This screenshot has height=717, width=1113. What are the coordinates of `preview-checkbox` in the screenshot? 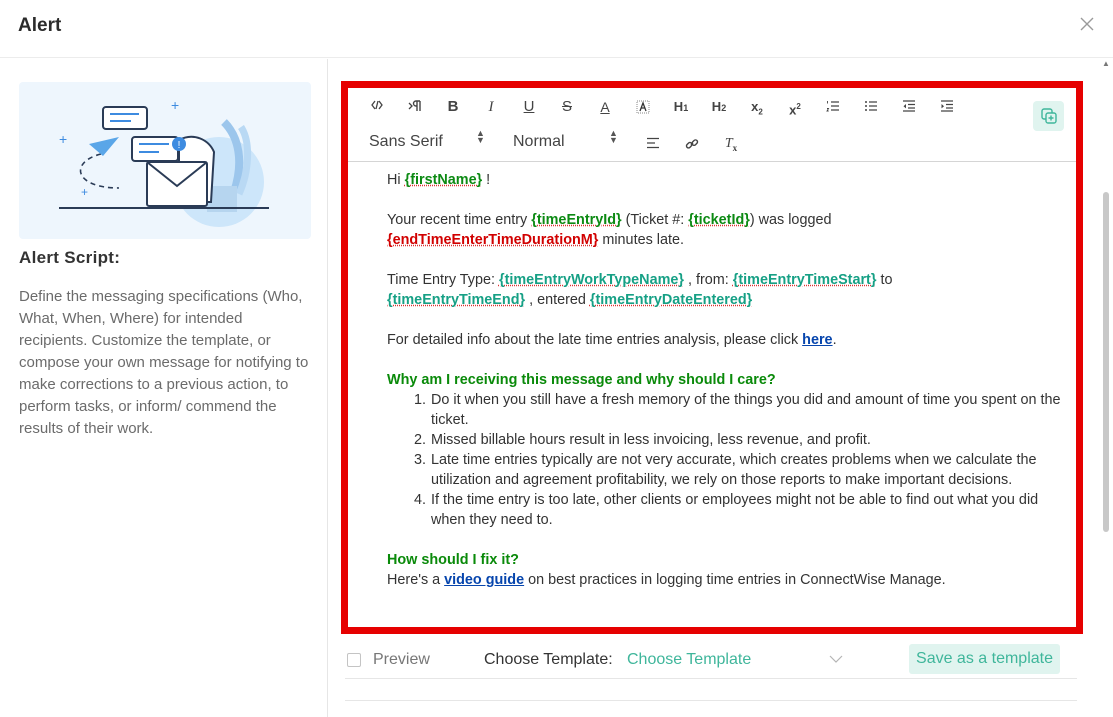 It's located at (354, 660).